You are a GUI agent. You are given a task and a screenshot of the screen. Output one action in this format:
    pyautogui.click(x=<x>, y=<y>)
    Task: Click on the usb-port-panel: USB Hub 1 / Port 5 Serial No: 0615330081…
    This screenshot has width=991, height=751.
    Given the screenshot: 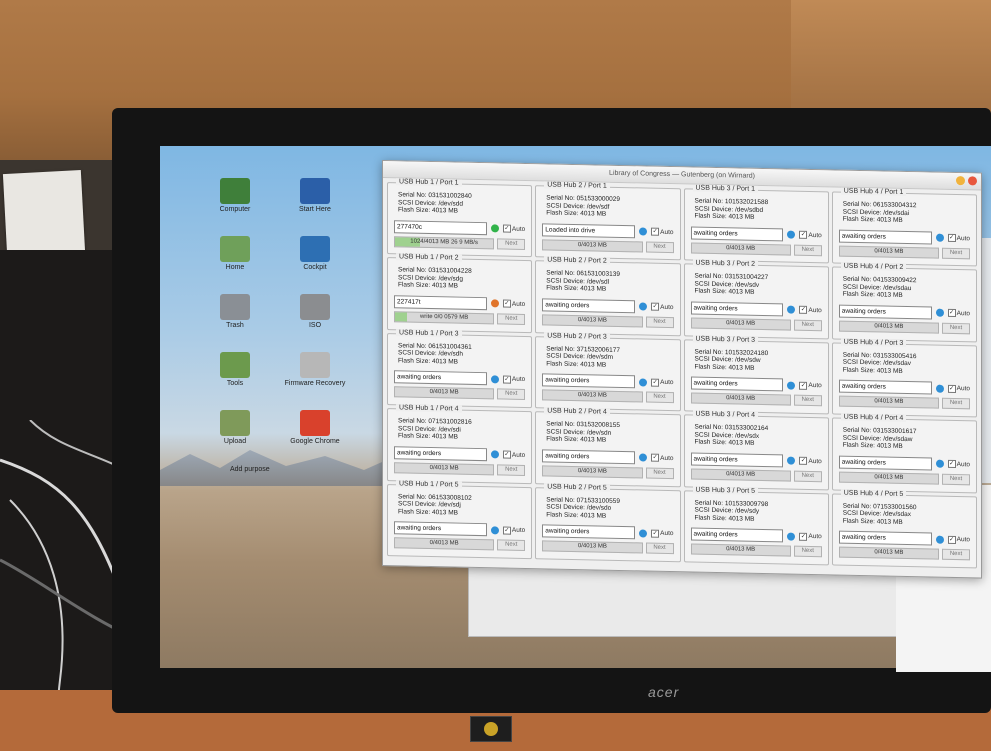 What is the action you would take?
    pyautogui.click(x=460, y=519)
    